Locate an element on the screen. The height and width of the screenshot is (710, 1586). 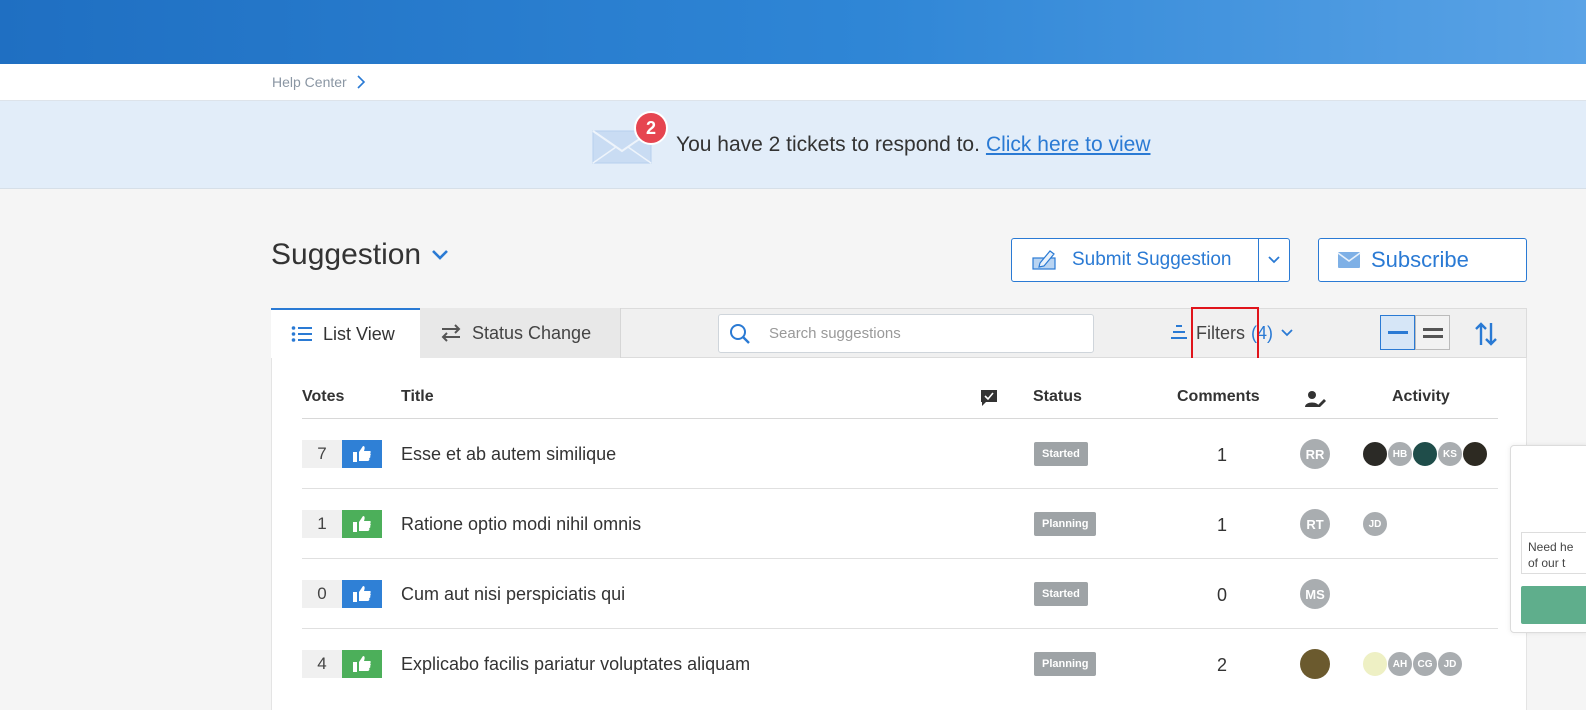
sort-icon is located at coordinates (1486, 334).